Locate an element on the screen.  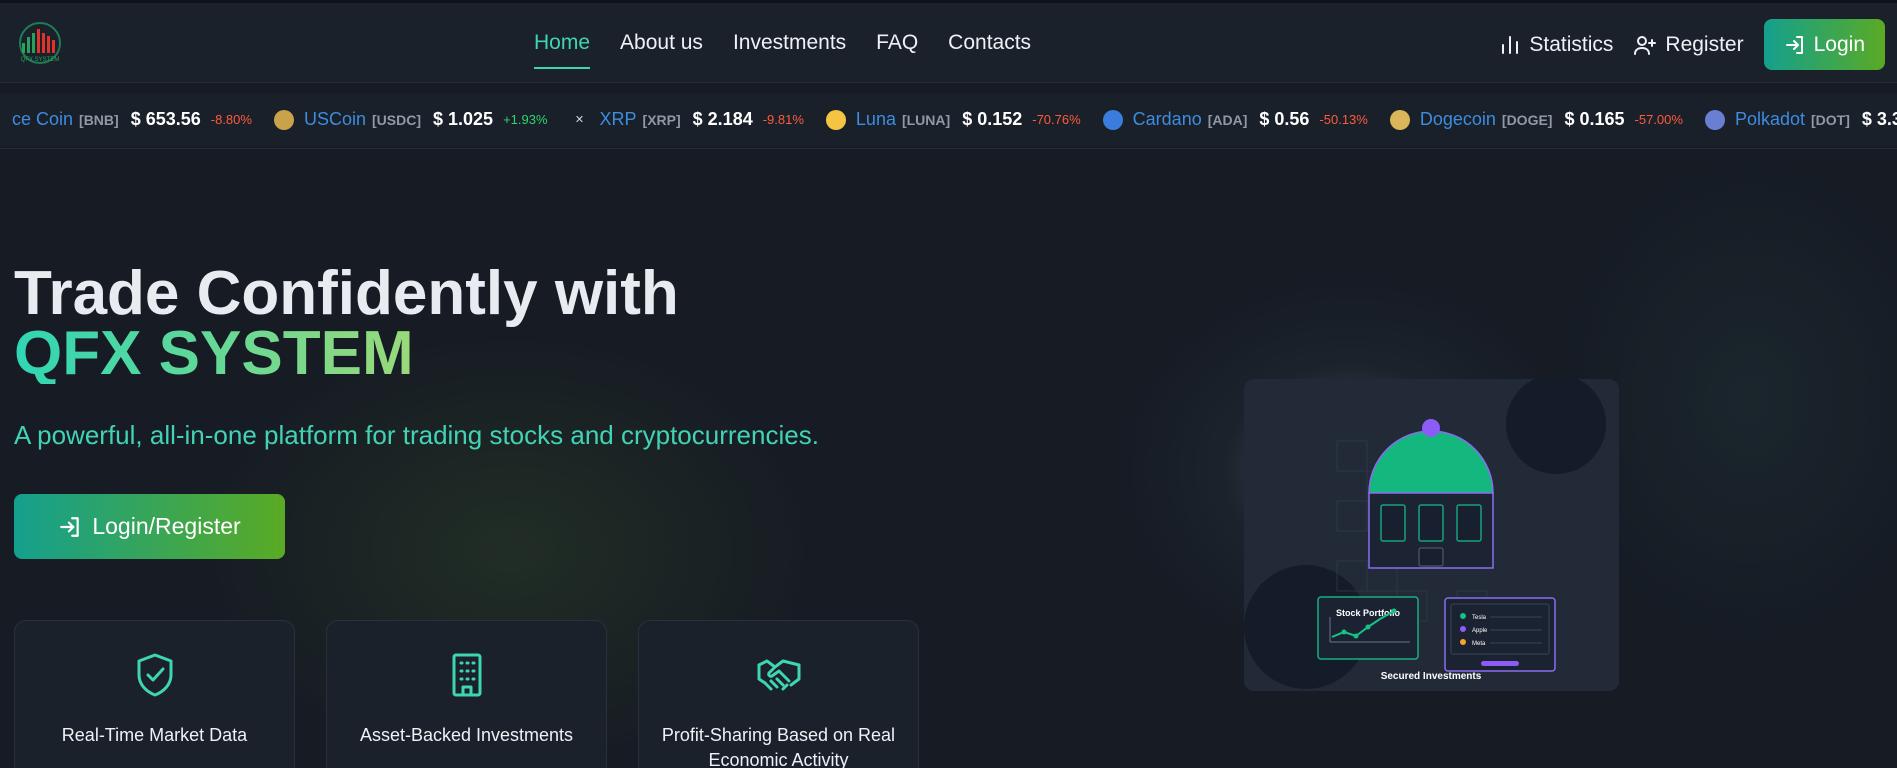
ticker-name: Polkadot is located at coordinates (1770, 119).